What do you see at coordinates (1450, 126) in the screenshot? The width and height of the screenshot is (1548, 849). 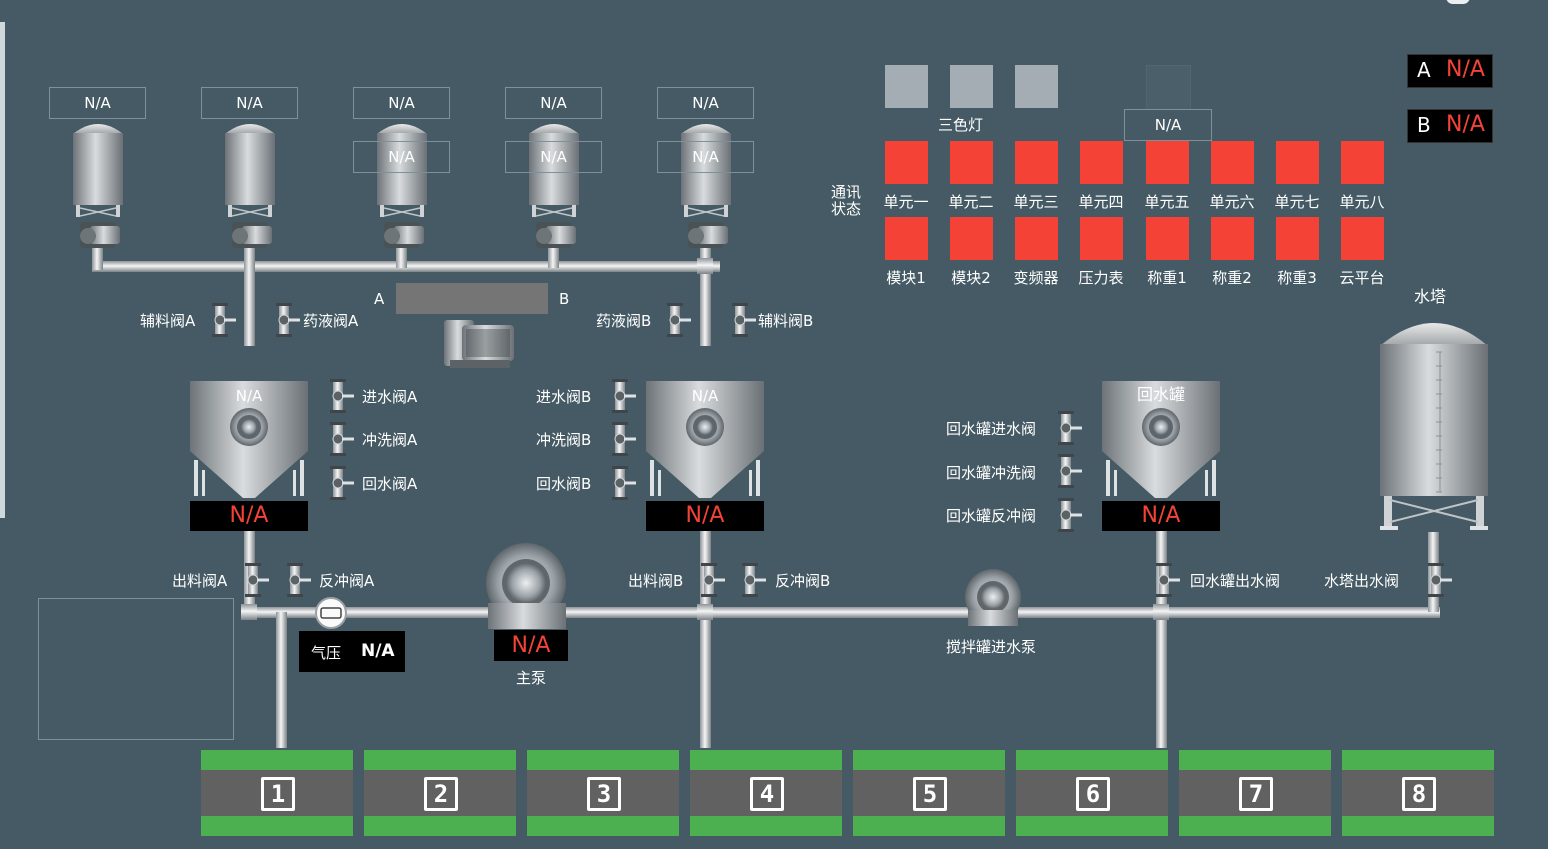 I see `readout-b: B N/A` at bounding box center [1450, 126].